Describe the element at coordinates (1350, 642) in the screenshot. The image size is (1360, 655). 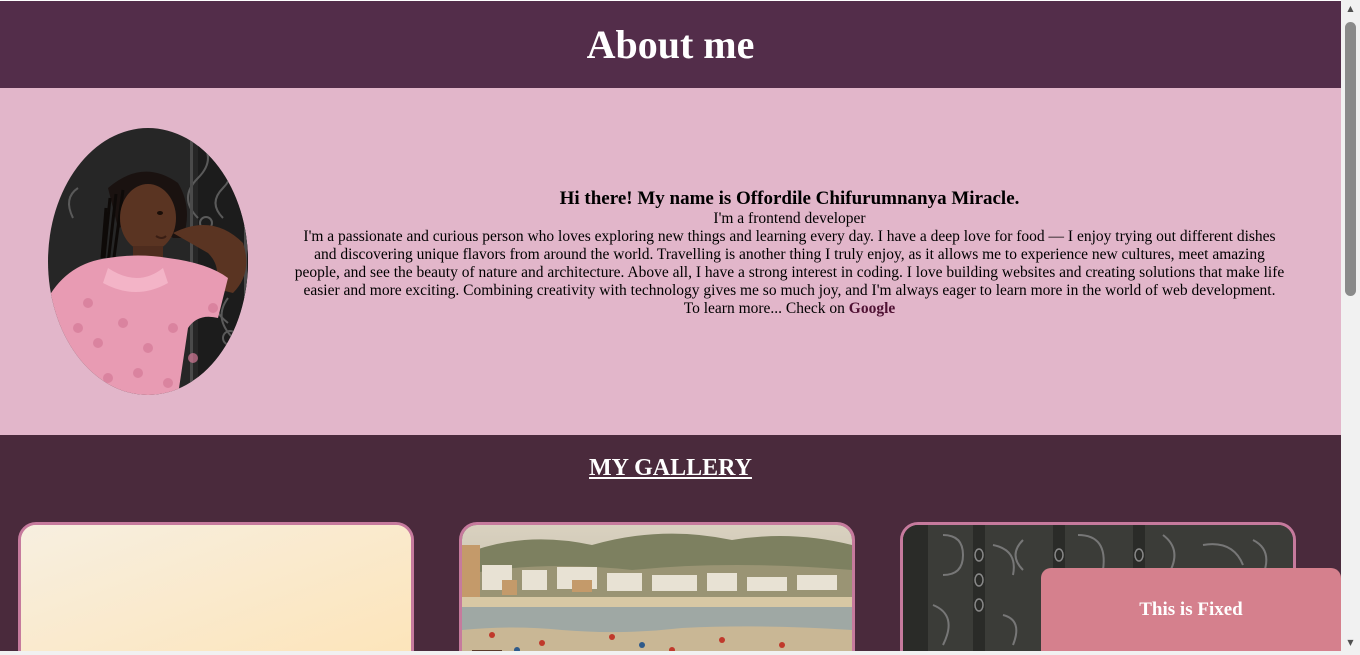
I see `scroll-down-arrow-icon: ▼` at that location.